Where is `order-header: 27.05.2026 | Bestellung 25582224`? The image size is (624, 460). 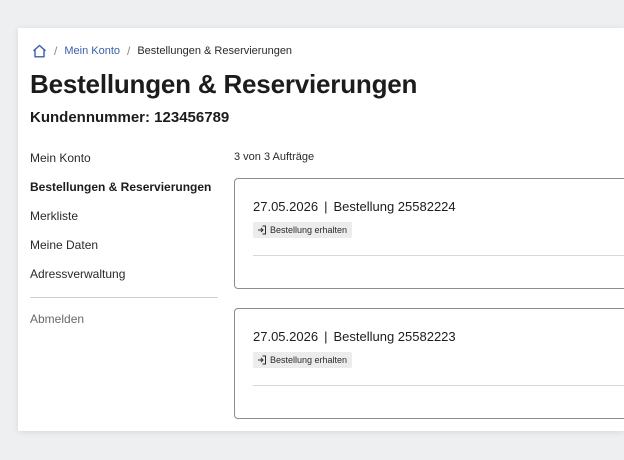 order-header: 27.05.2026 | Bestellung 25582224 is located at coordinates (354, 206).